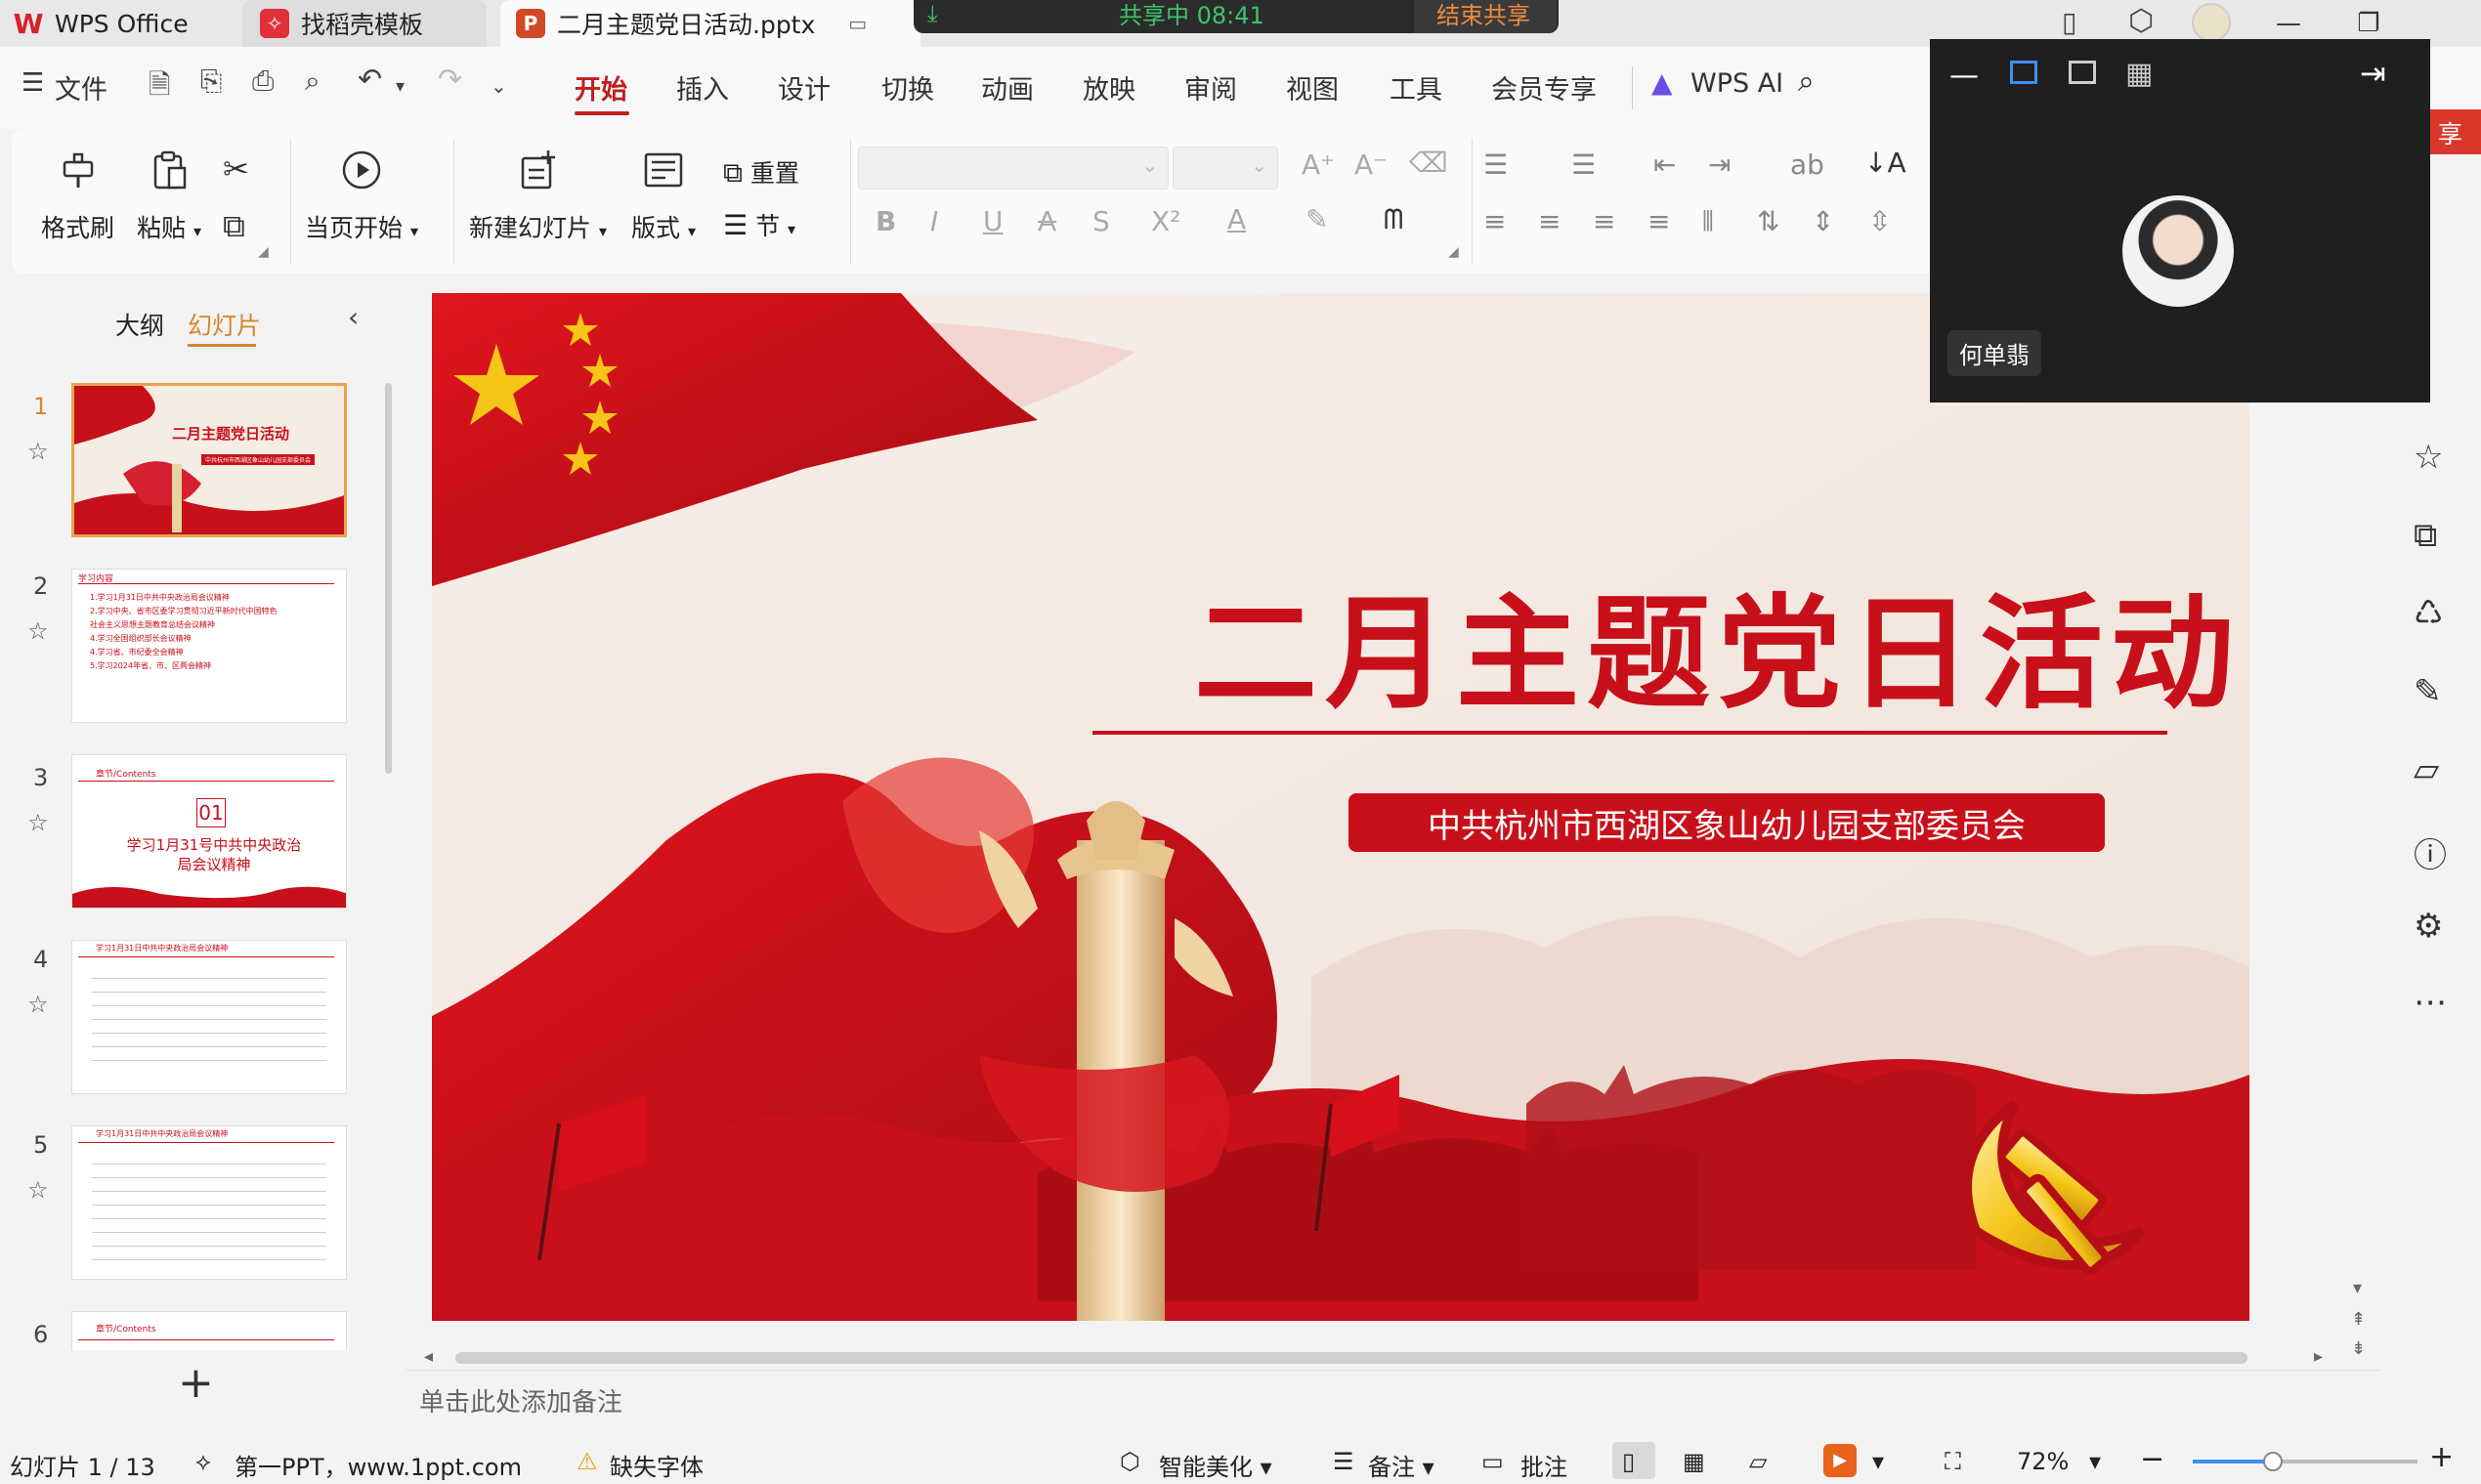  Describe the element at coordinates (2023, 72) in the screenshot. I see `layout-single-icon` at that location.